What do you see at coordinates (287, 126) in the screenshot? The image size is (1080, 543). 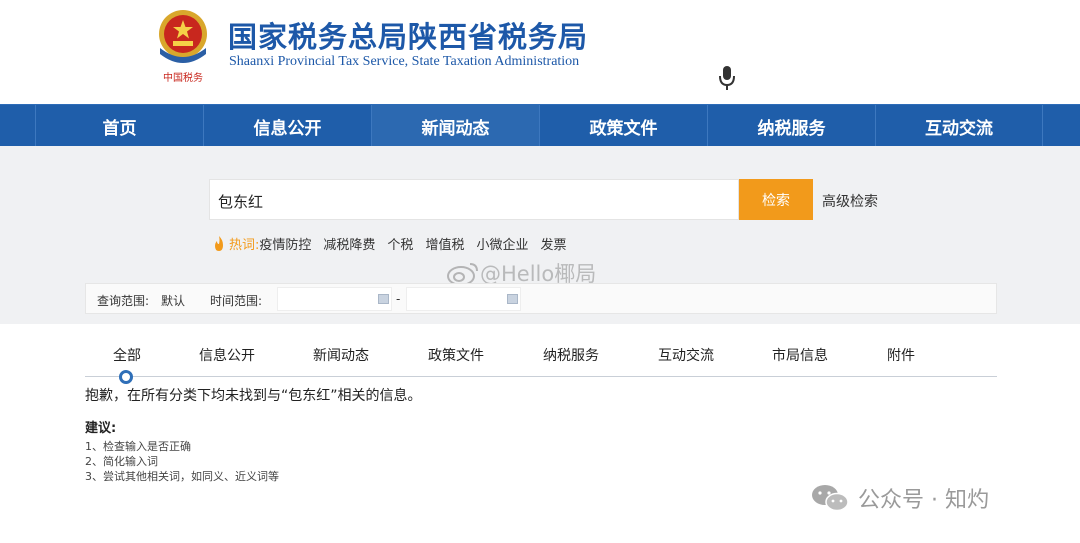 I see `nav-item-info-disclosure: 信息公开` at bounding box center [287, 126].